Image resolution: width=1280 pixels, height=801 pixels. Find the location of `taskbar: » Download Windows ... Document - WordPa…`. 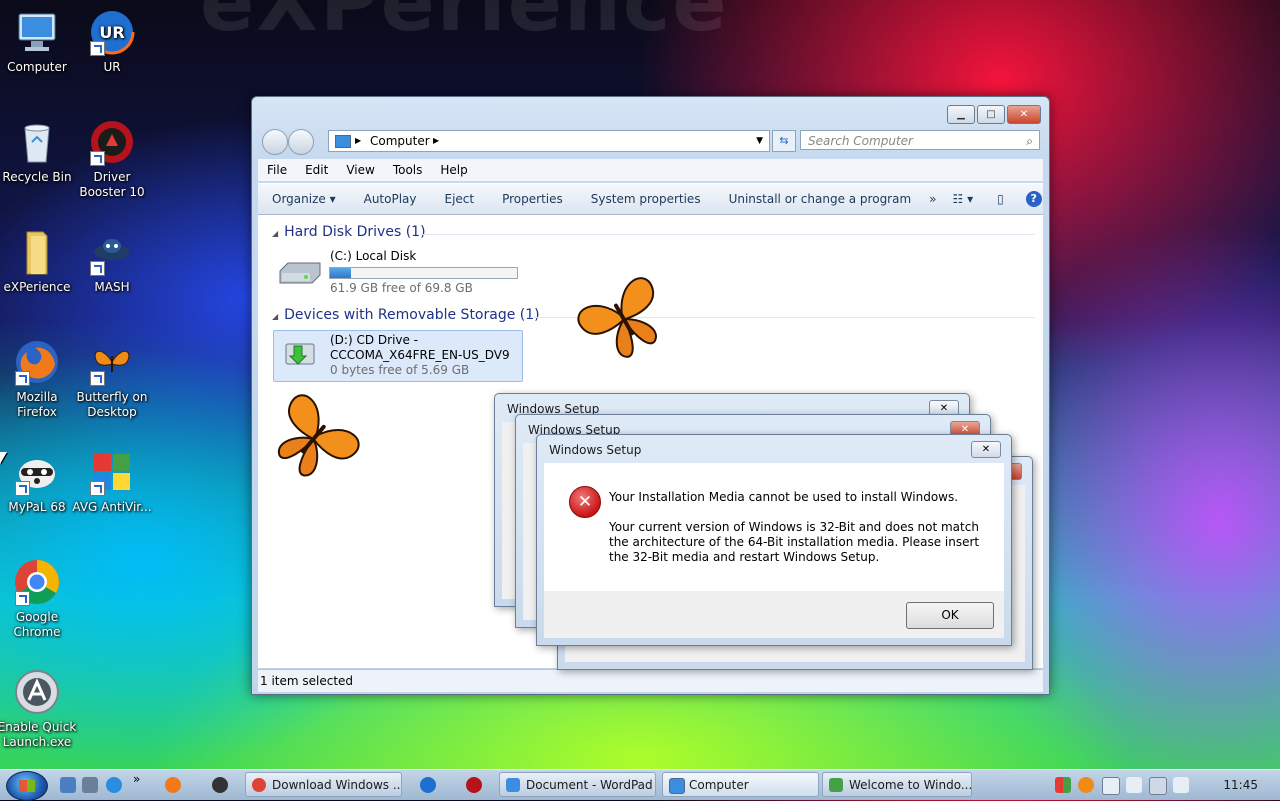

taskbar: » Download Windows ... Document - WordPa… is located at coordinates (640, 785).